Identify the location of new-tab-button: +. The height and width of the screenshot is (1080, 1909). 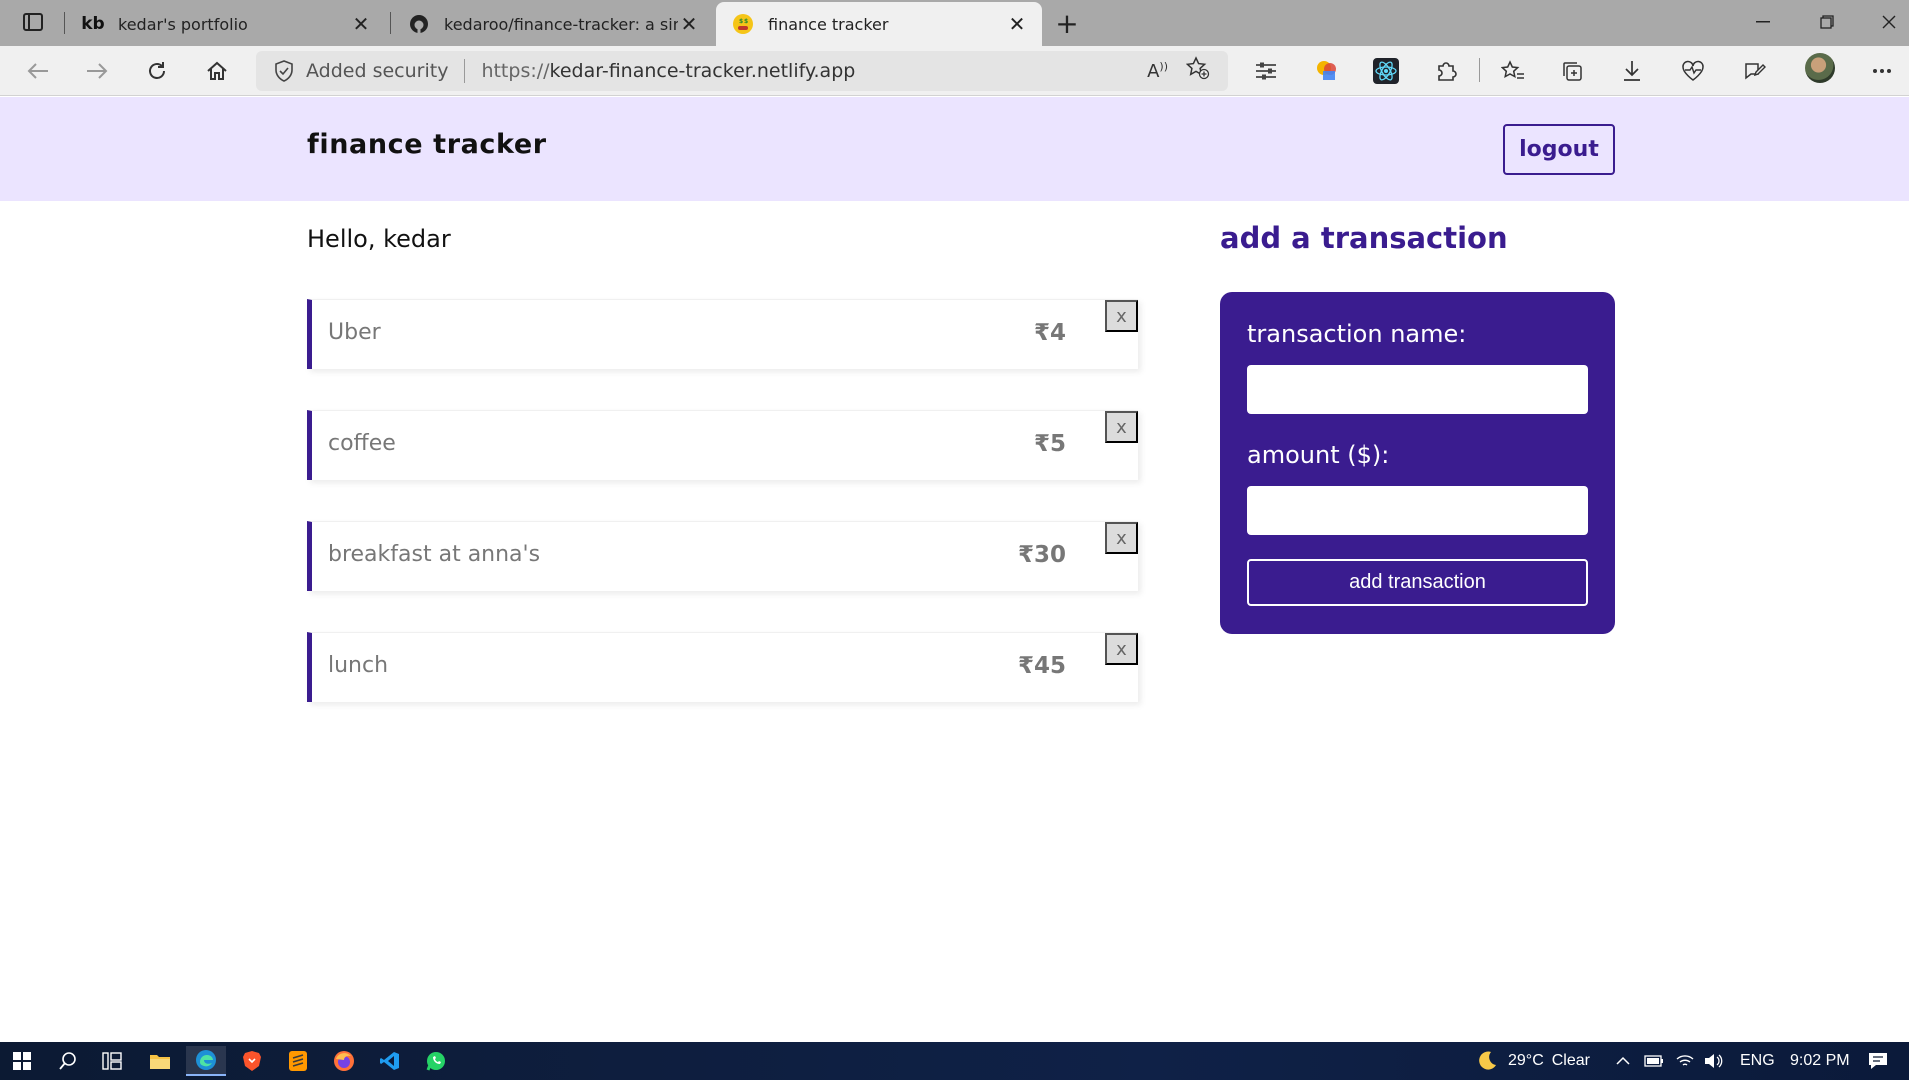
(1067, 23).